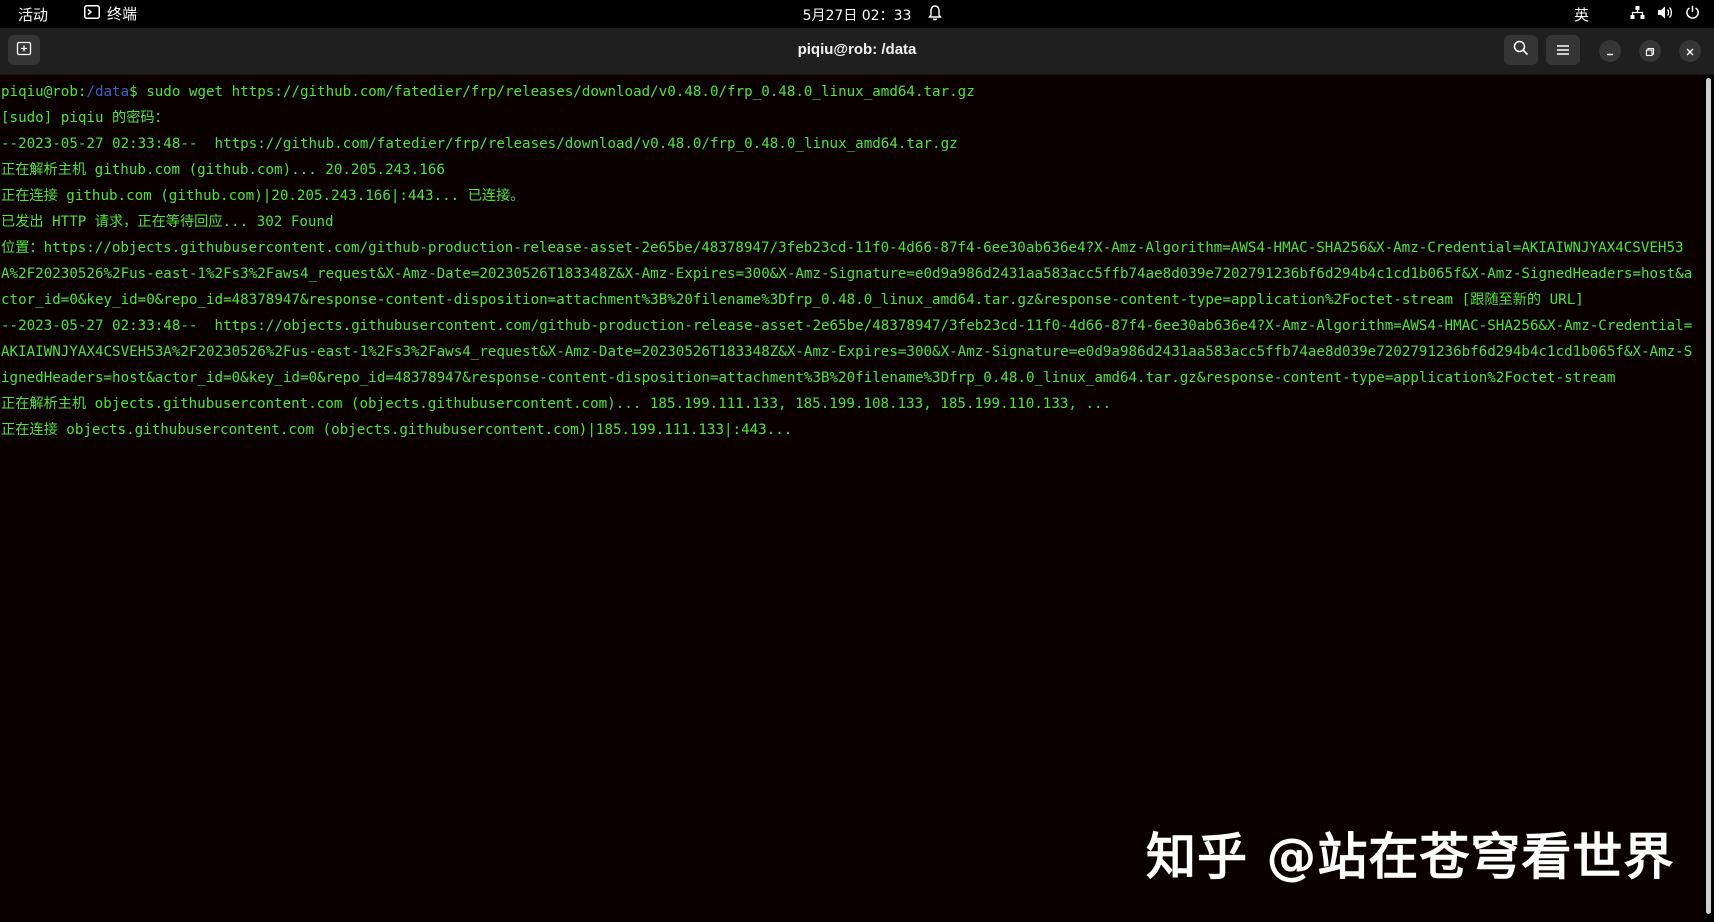 The width and height of the screenshot is (1714, 922). I want to click on minimize-icon, so click(1610, 51).